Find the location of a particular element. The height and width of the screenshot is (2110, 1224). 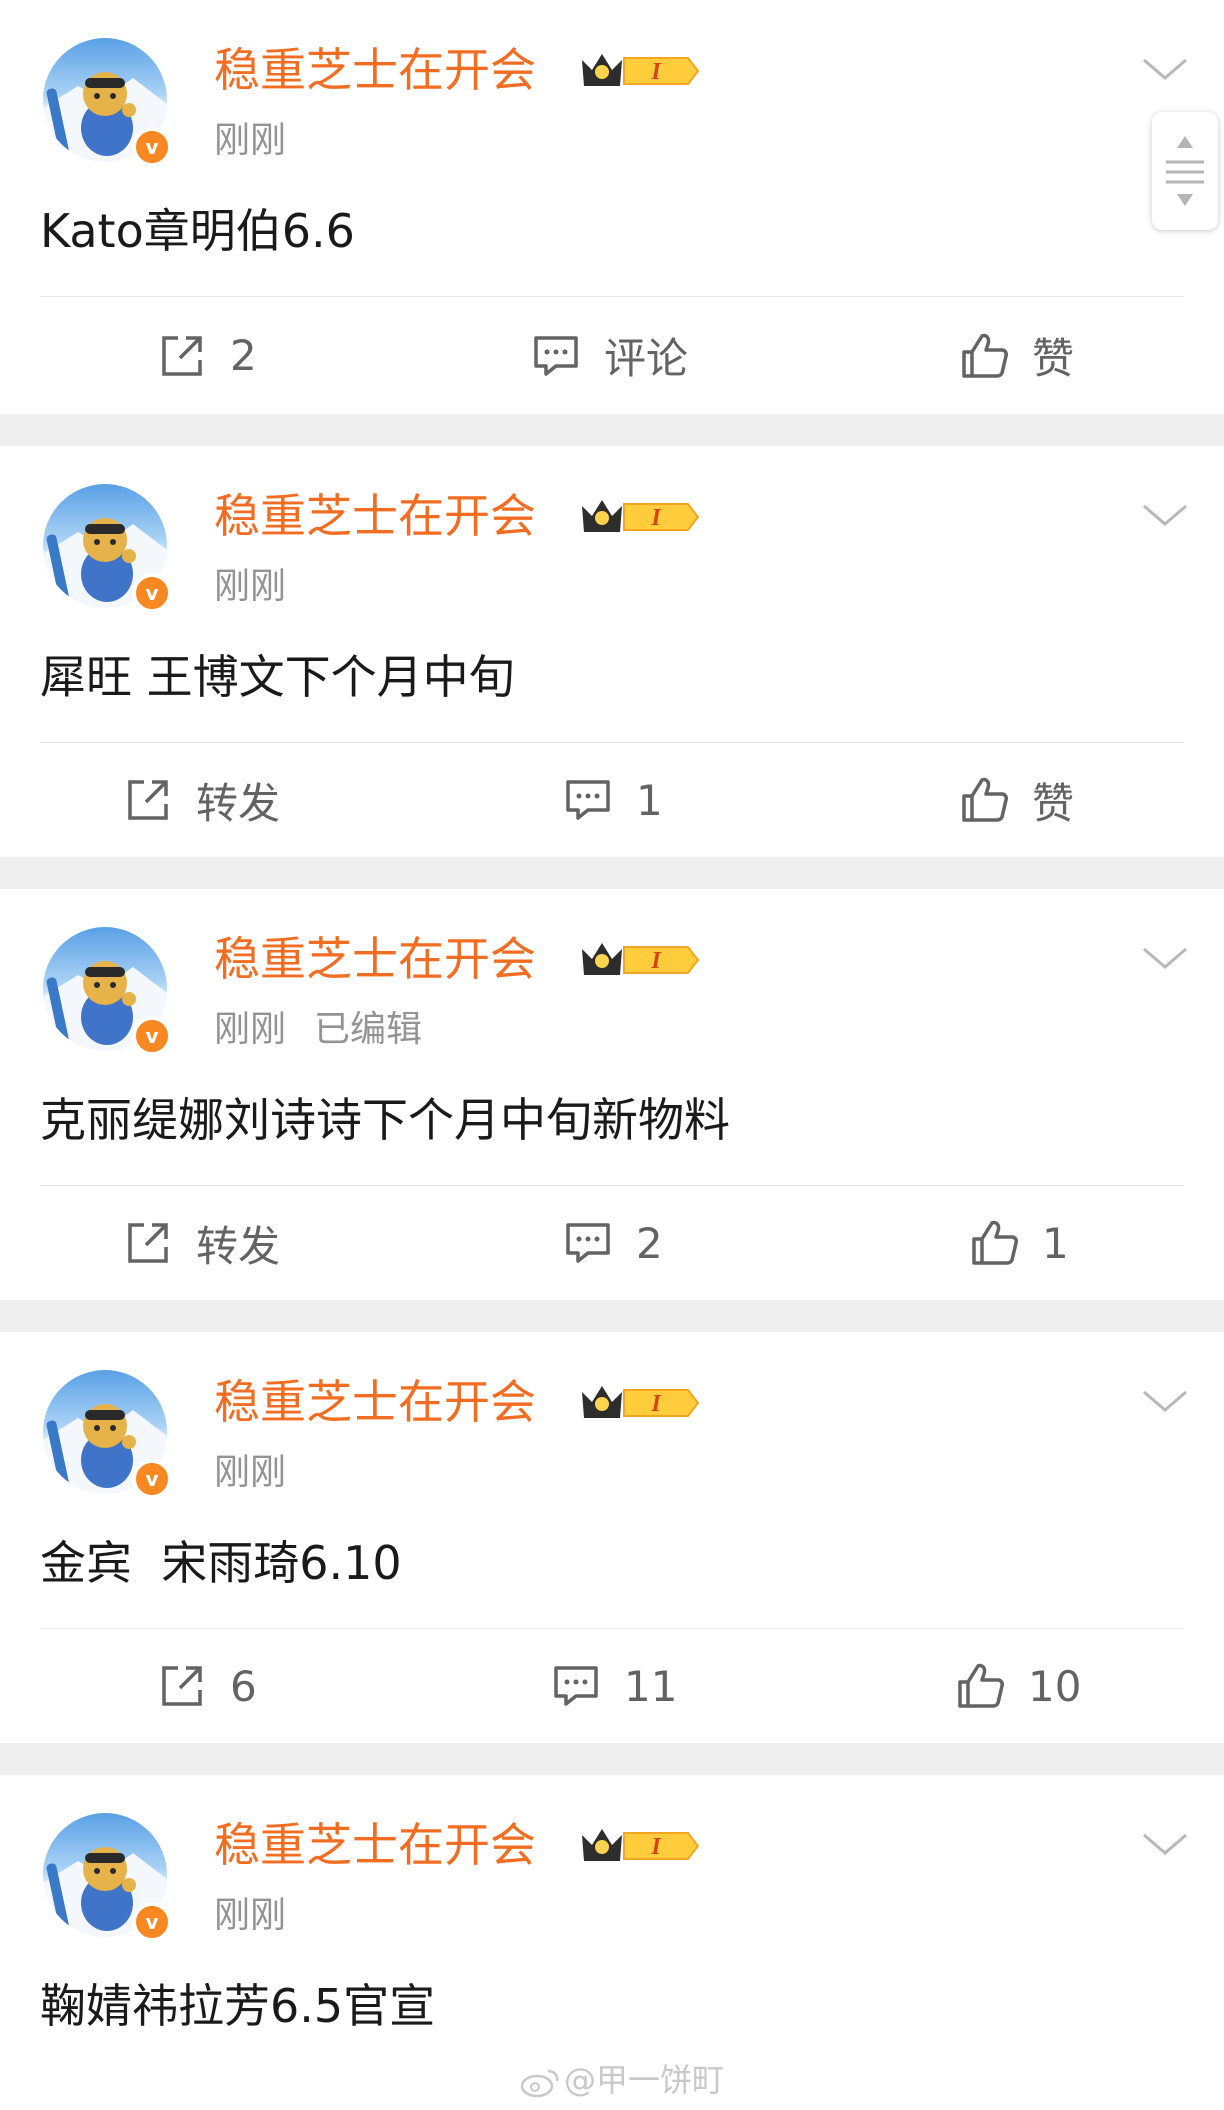

post-actions: 转发 2 1 is located at coordinates (612, 1243).